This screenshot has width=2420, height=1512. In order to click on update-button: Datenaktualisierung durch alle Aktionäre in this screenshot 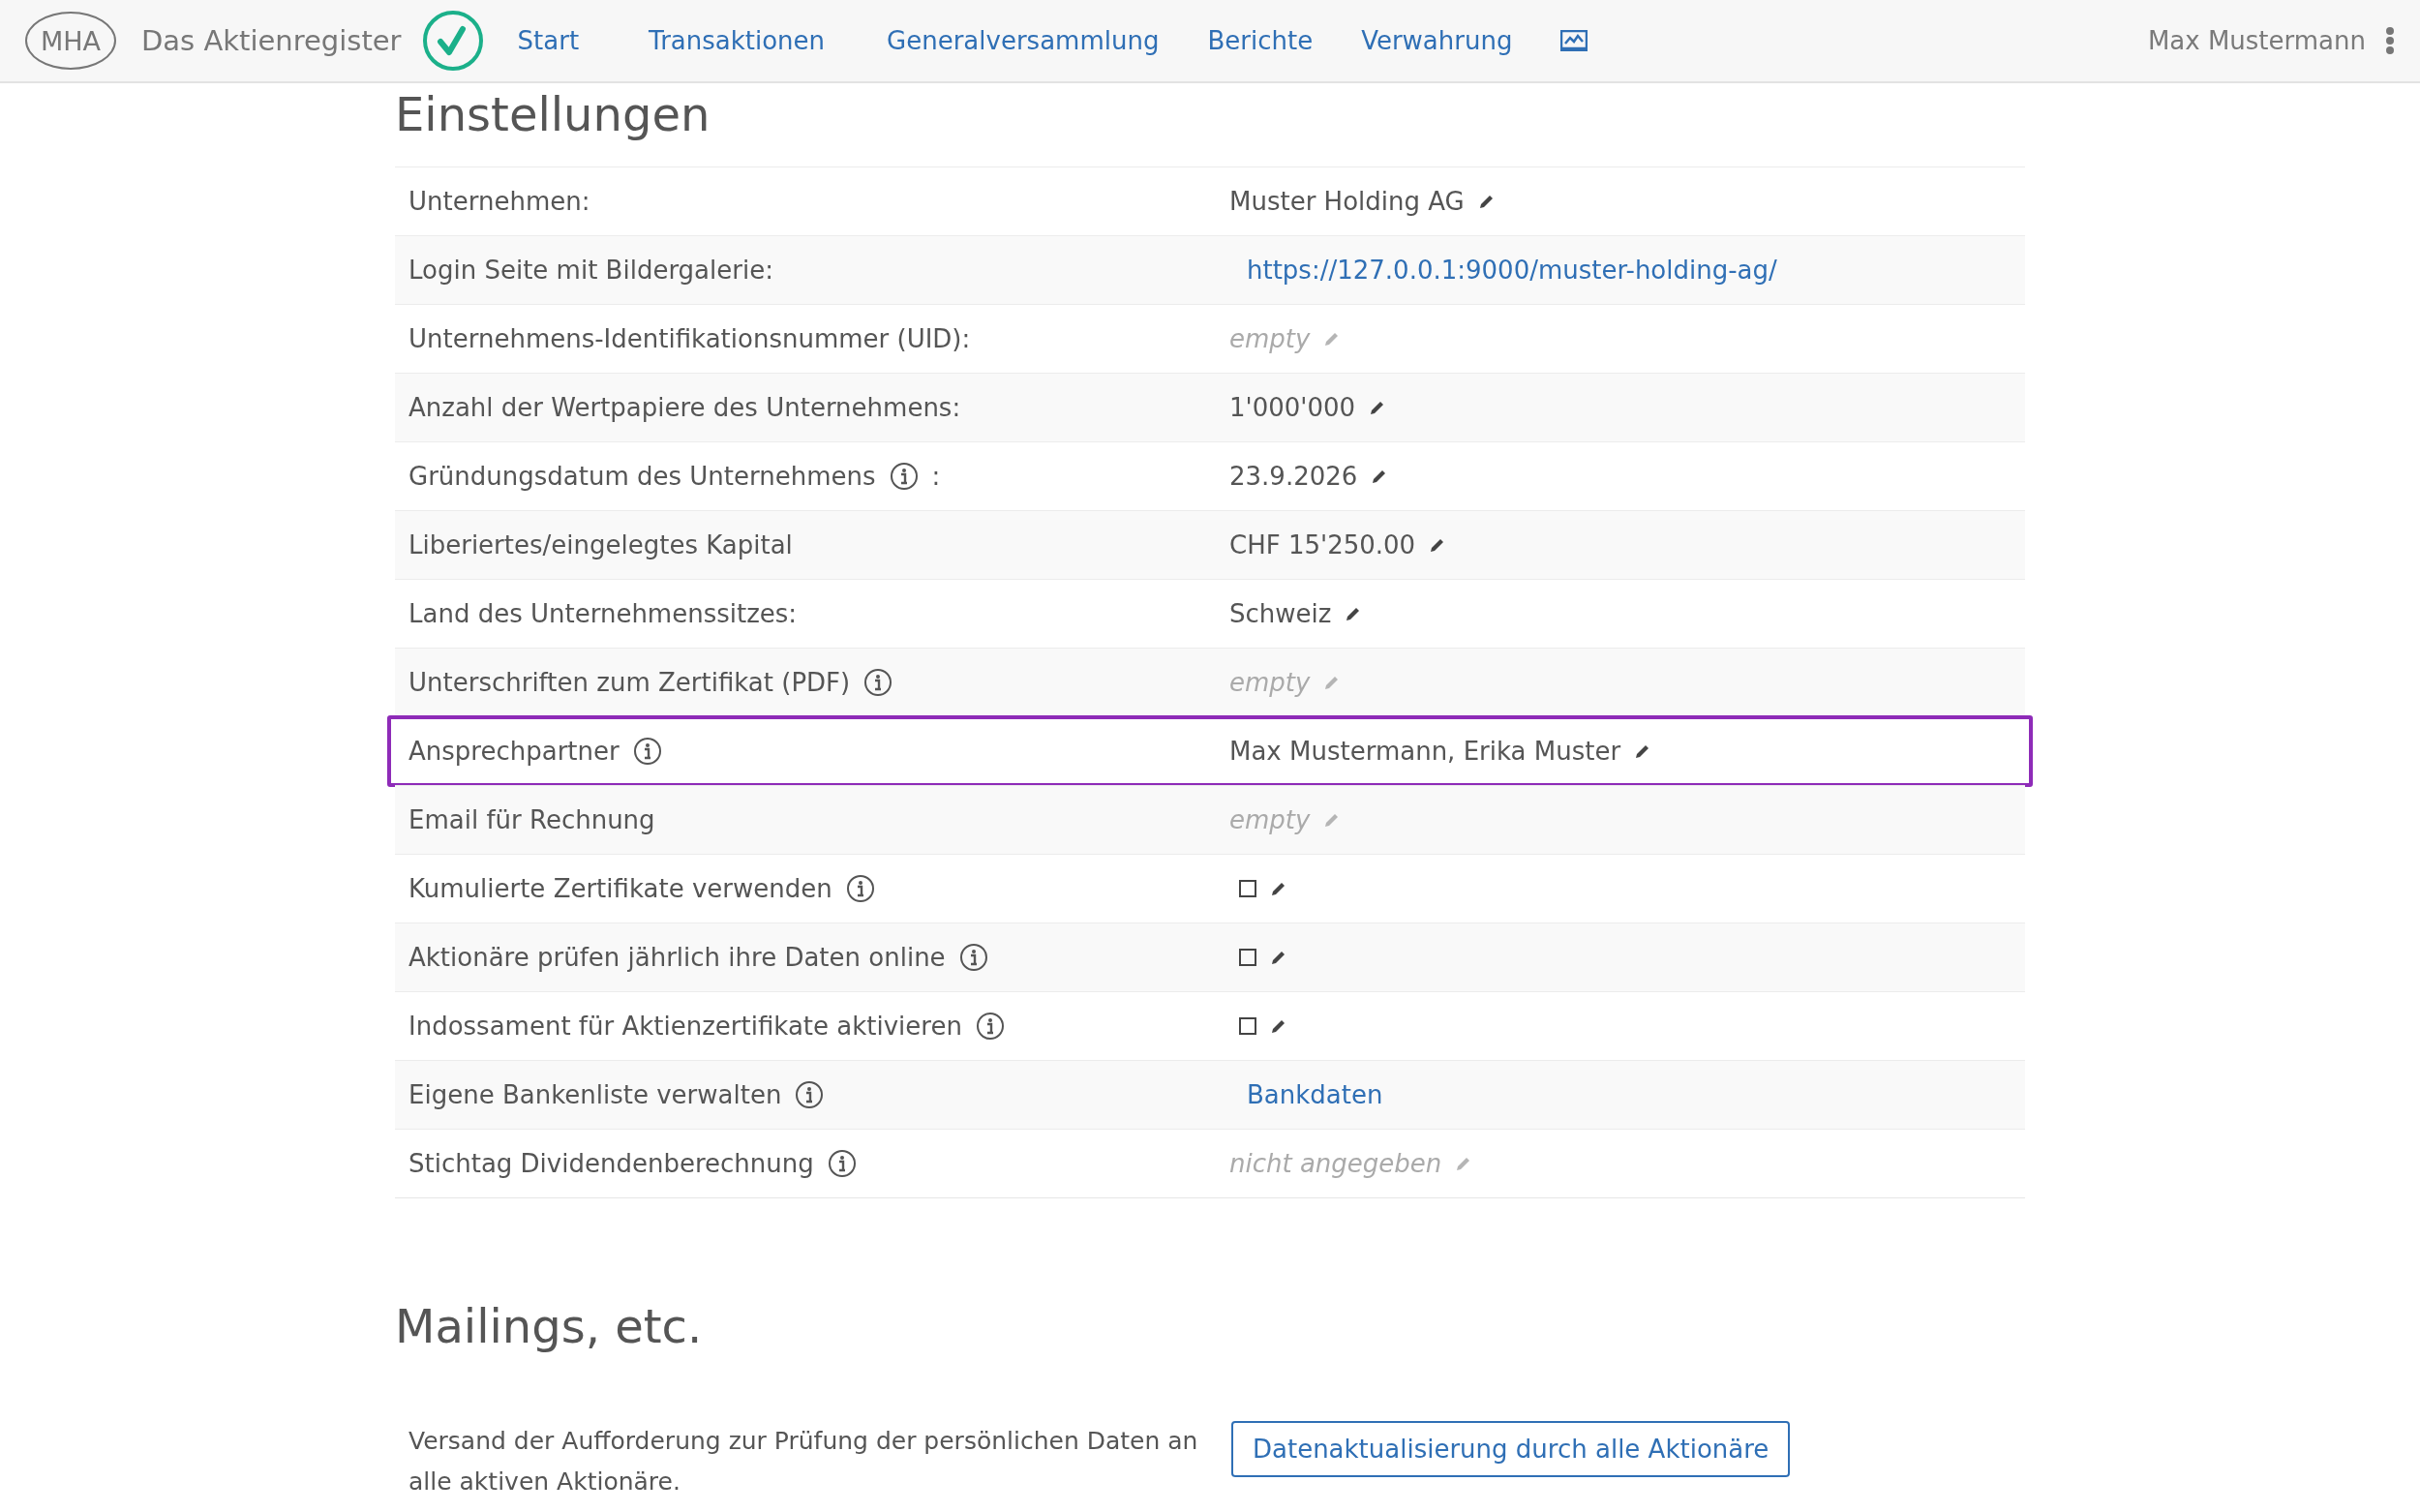, I will do `click(1511, 1449)`.